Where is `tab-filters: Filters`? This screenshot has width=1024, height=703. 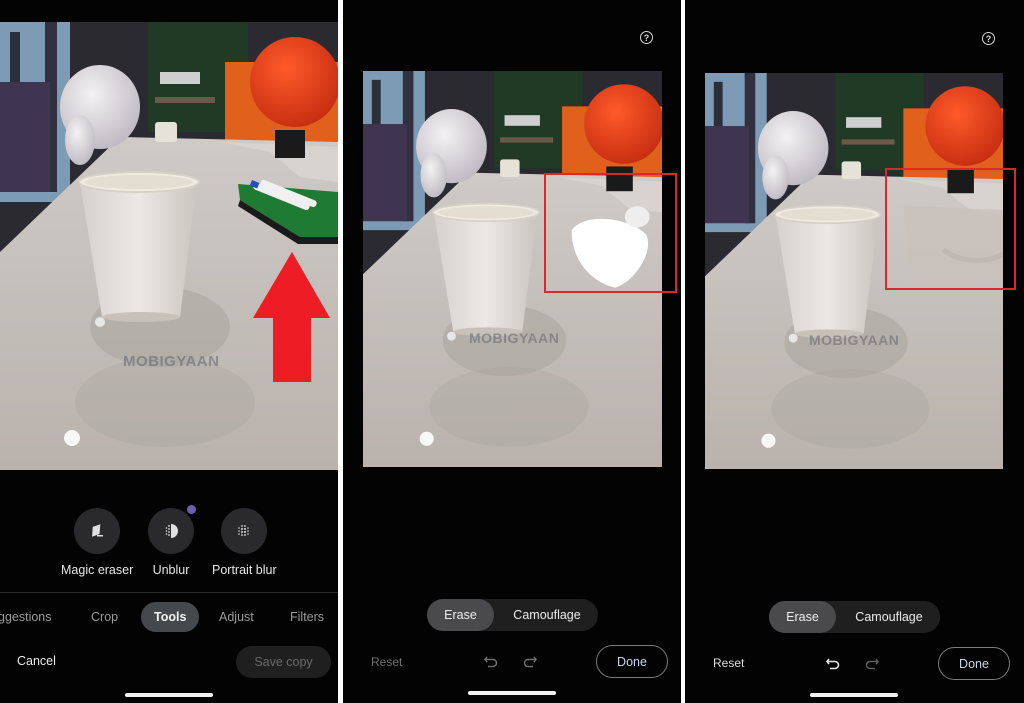 tab-filters: Filters is located at coordinates (307, 617).